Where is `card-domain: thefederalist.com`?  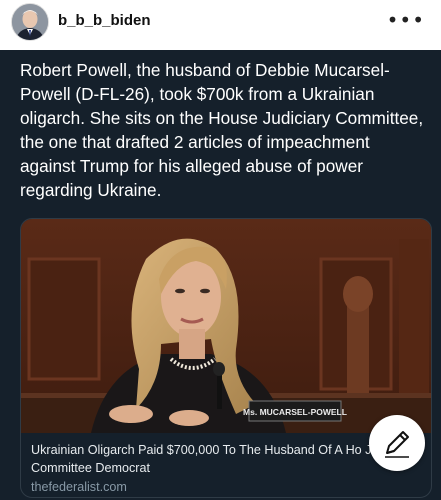
card-domain: thefederalist.com is located at coordinates (79, 487).